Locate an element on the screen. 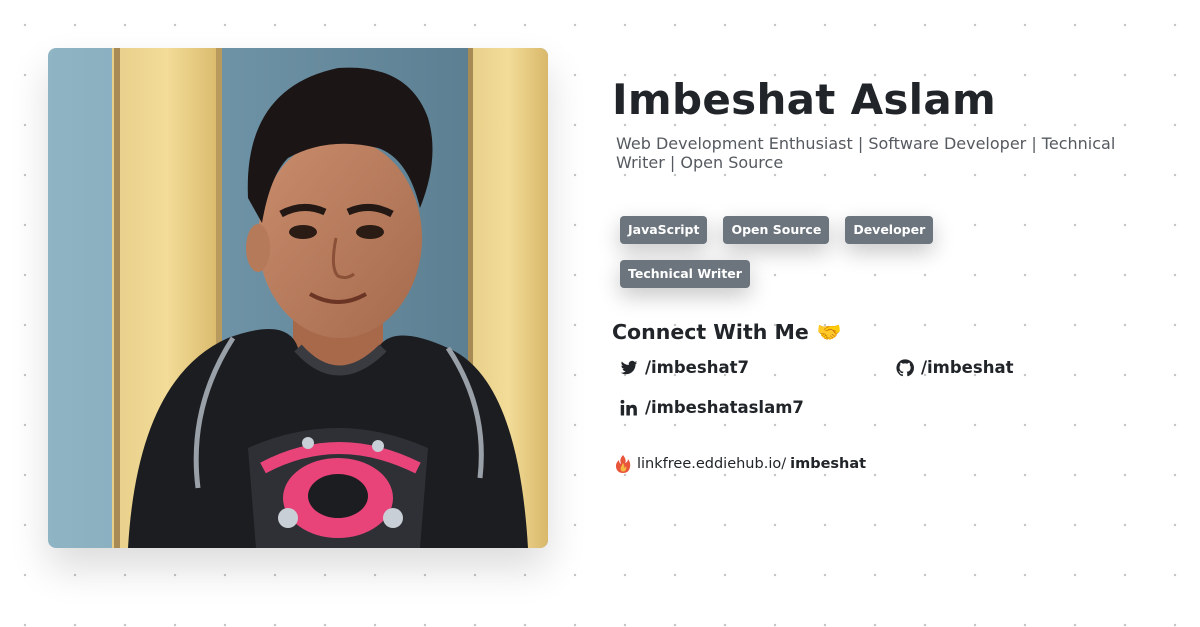 The height and width of the screenshot is (627, 1200). github-icon is located at coordinates (905, 367).